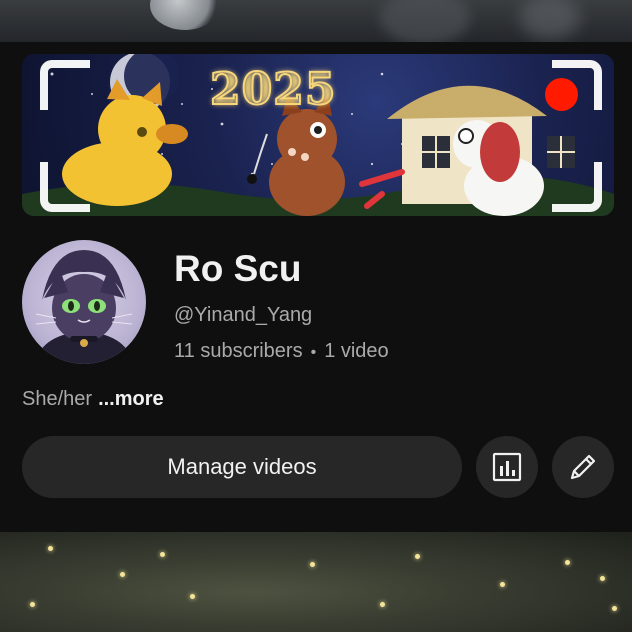 The width and height of the screenshot is (632, 632). Describe the element at coordinates (356, 351) in the screenshot. I see `video-count: 1 video` at that location.